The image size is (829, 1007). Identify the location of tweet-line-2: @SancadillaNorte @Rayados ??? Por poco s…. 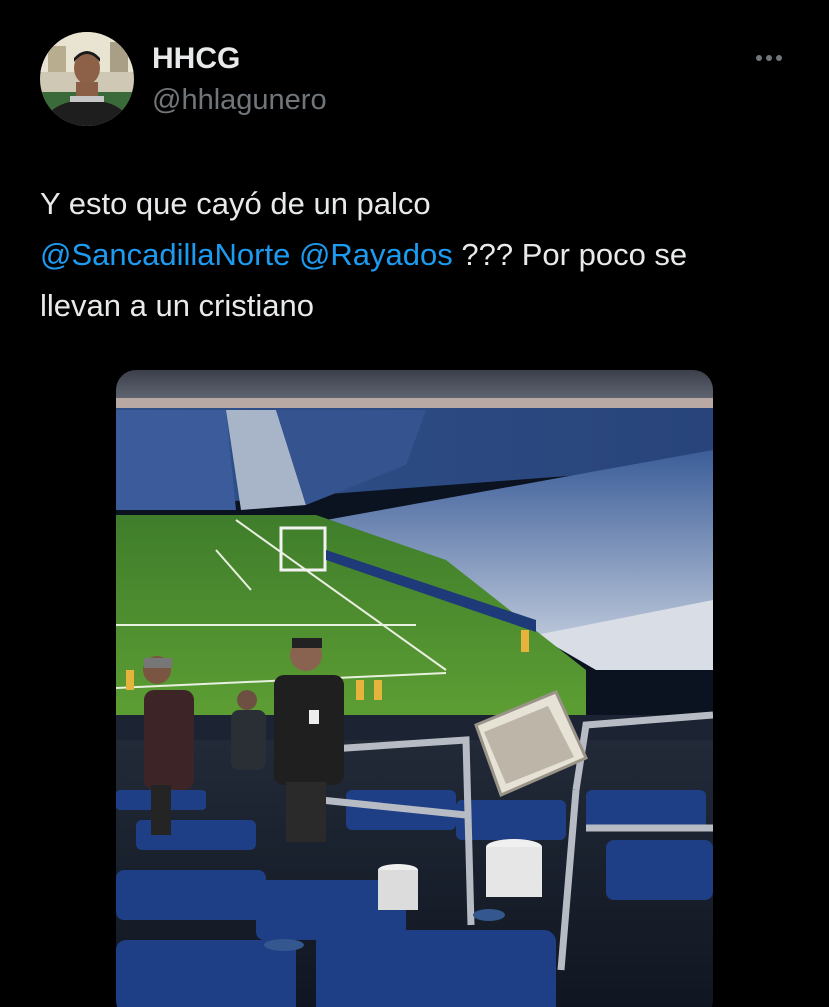
(420, 254).